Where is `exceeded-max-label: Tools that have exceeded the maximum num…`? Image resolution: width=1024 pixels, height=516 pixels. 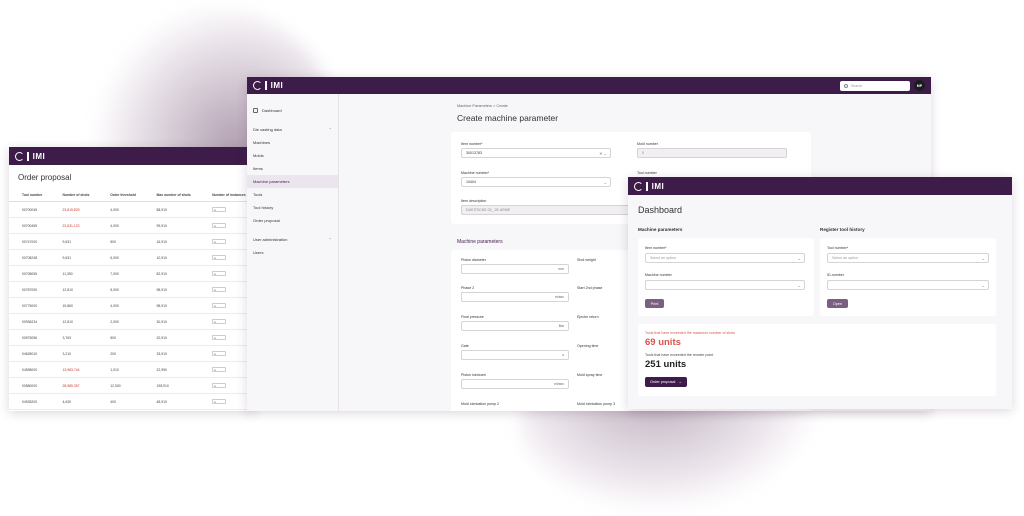 exceeded-max-label: Tools that have exceeded the maximum num… is located at coordinates (690, 333).